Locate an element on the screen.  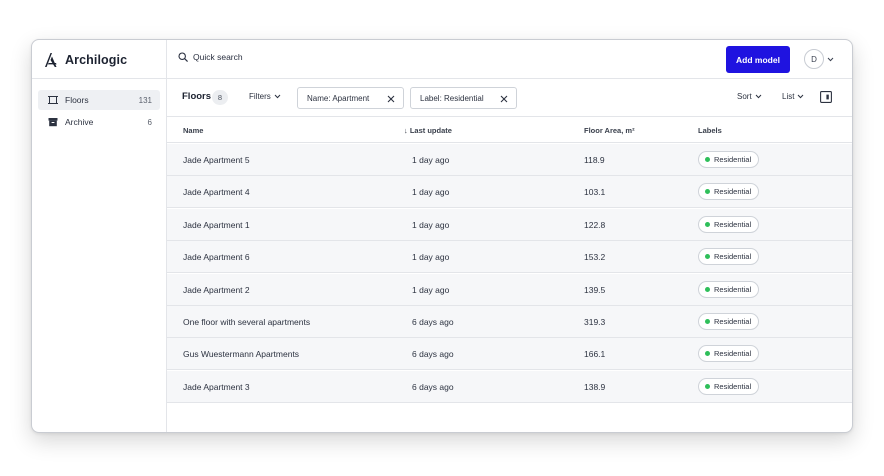
filter-chip-label: Name: Apartment is located at coordinates (338, 98).